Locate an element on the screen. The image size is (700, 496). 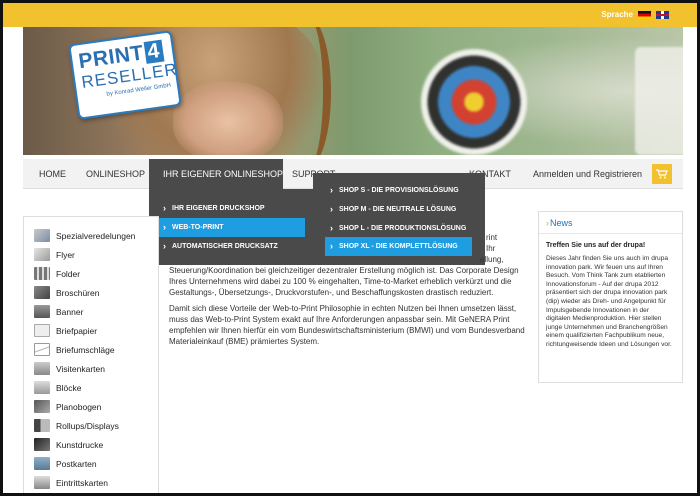
sidebar-item-rollups-displays: Rollups/Displays is located at coordinates (76, 425).